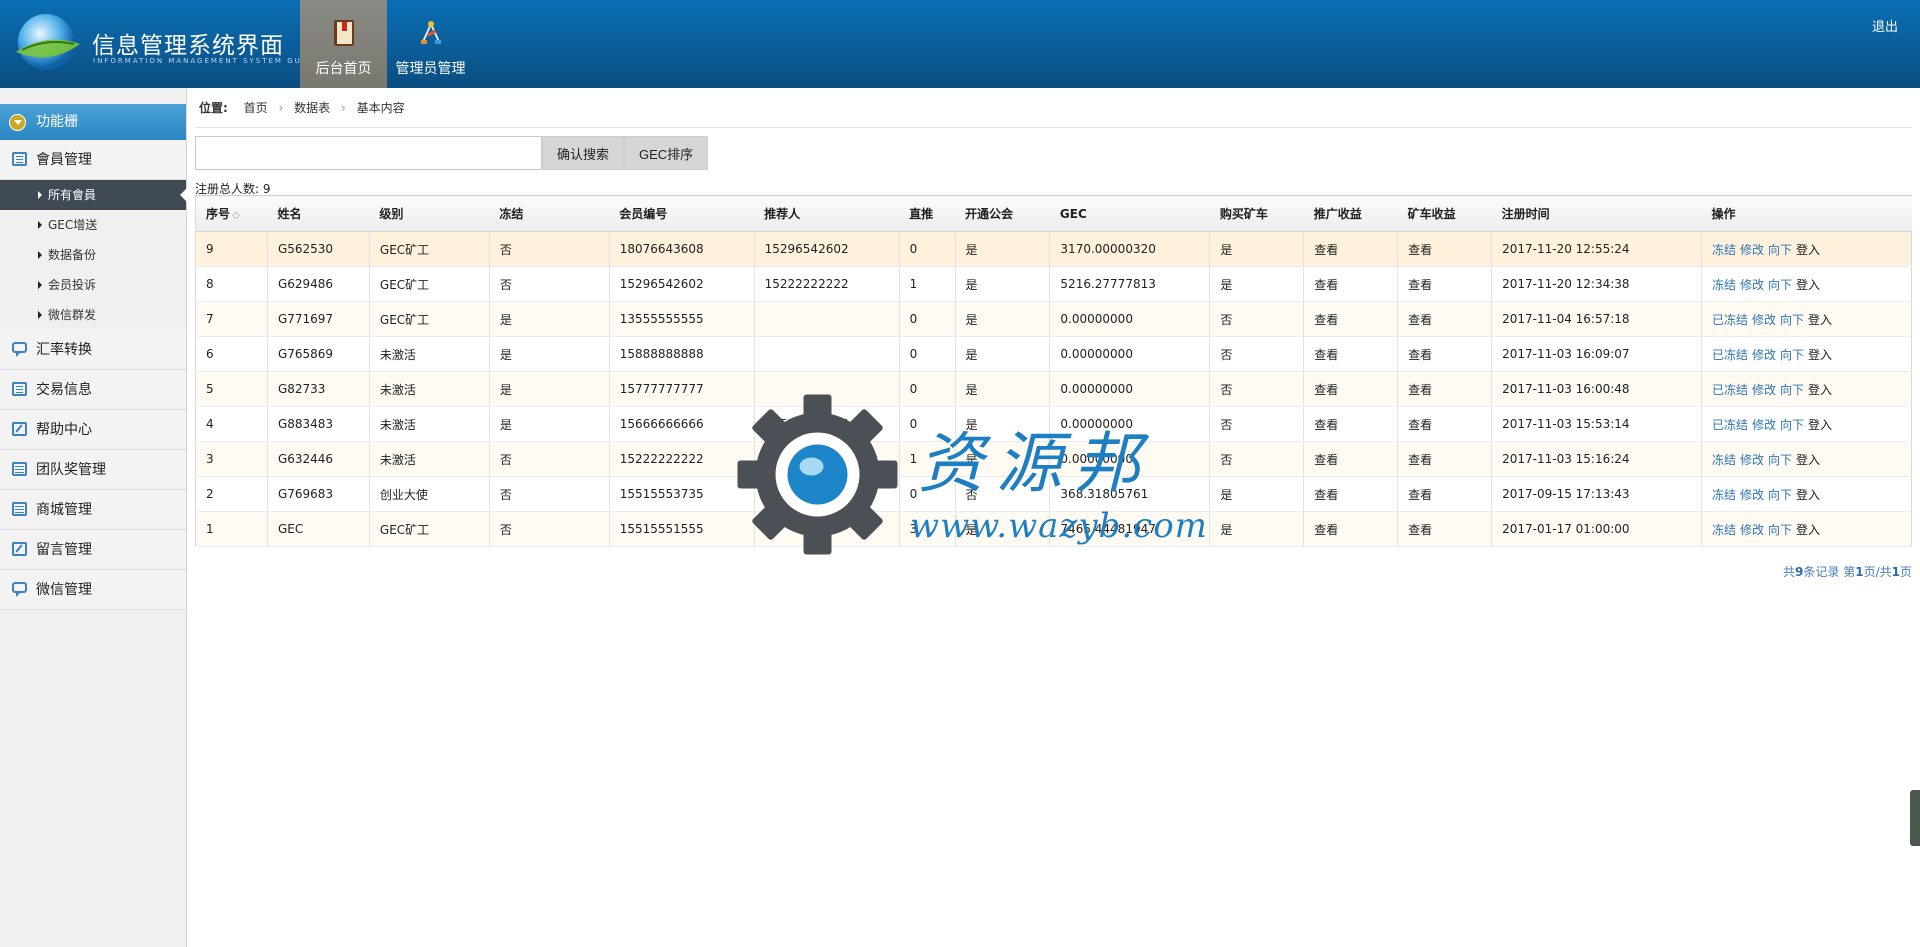 This screenshot has width=1920, height=947. Describe the element at coordinates (93, 195) in the screenshot. I see `sidebar-item-all-members: 所有會員` at that location.